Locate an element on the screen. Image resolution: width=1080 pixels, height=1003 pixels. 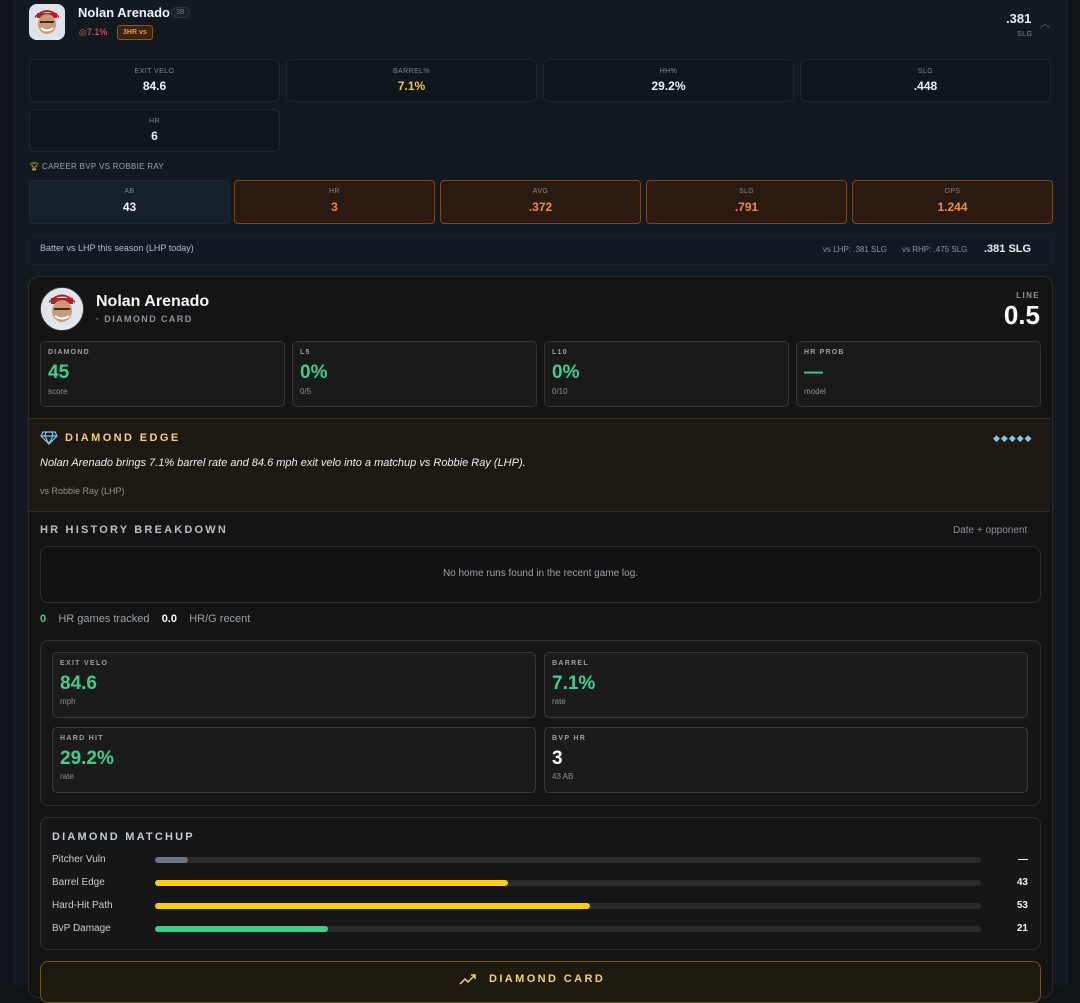
diamond-edge-sub: vs Robbie Ray (LHP) is located at coordinates (82, 491).